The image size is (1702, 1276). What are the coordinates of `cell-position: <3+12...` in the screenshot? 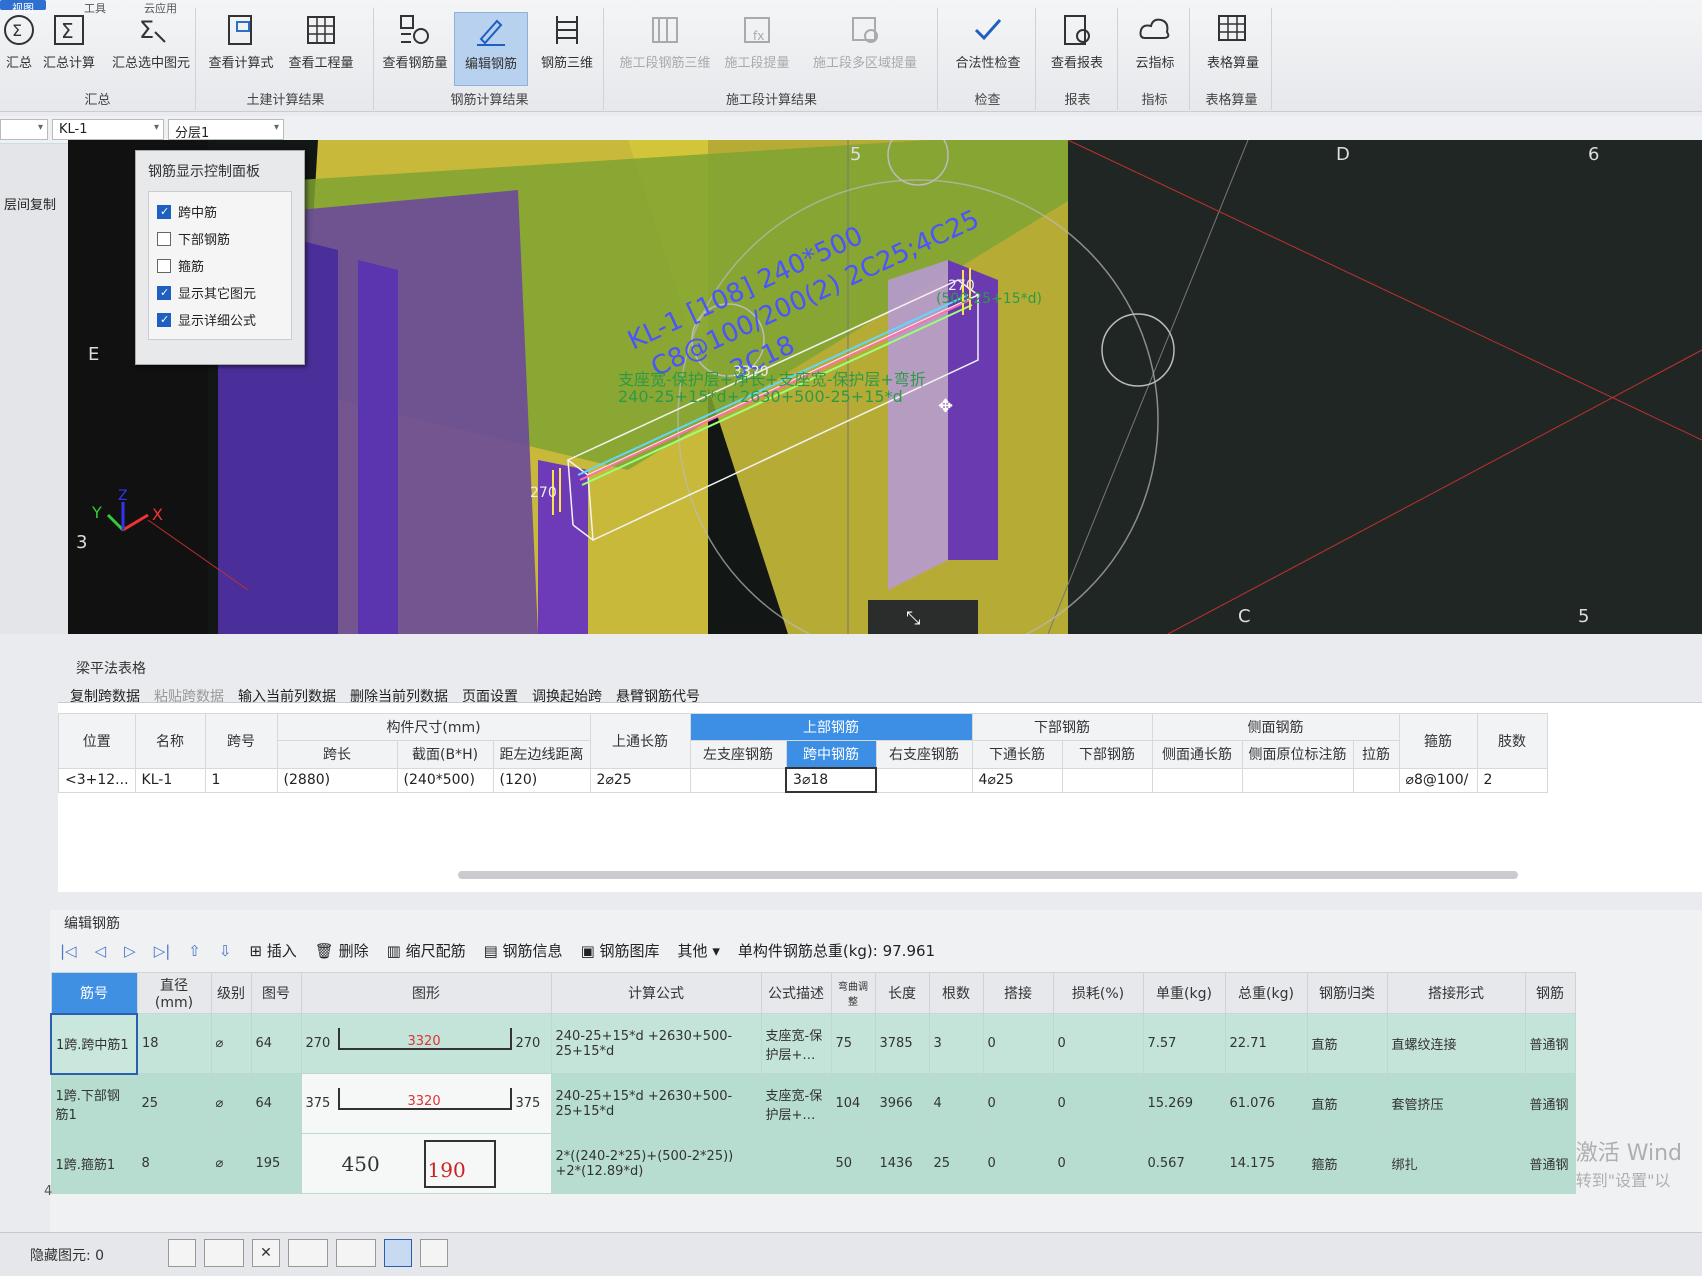 It's located at (97, 780).